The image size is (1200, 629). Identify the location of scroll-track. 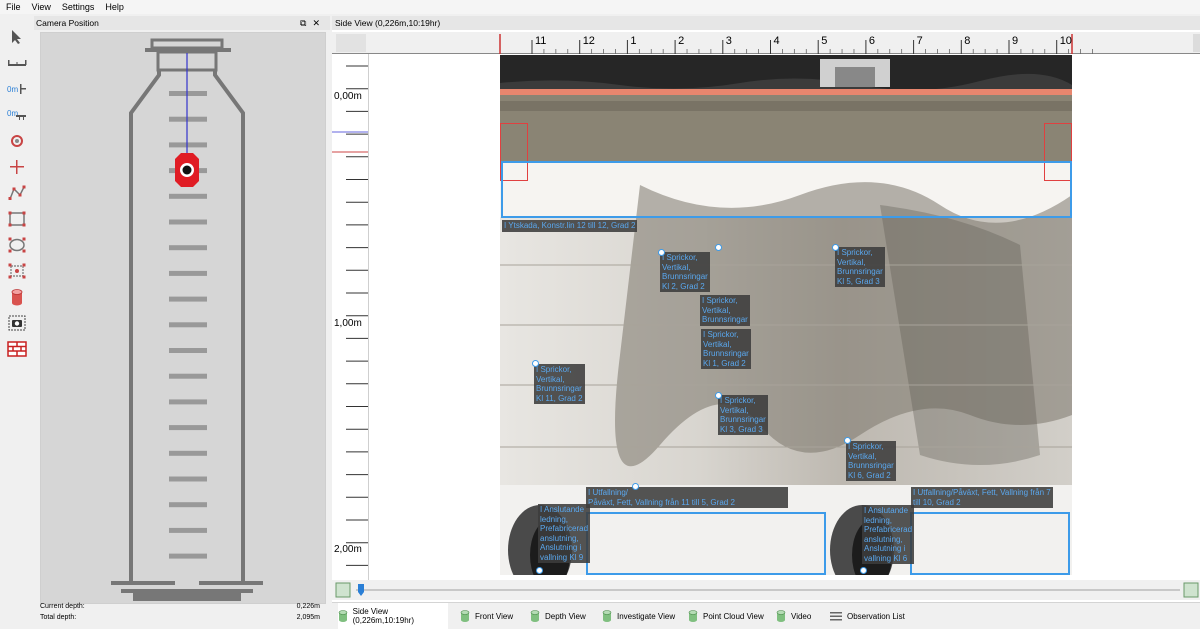
(767, 590).